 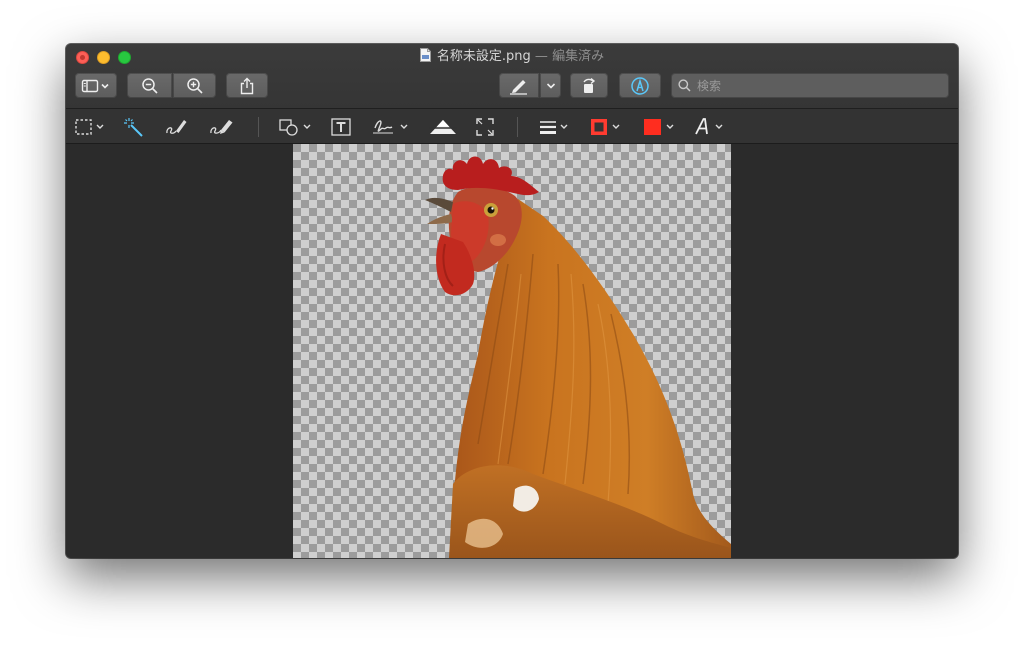 I want to click on title-bar: 名称未設定.png — 編集済み, so click(x=512, y=76).